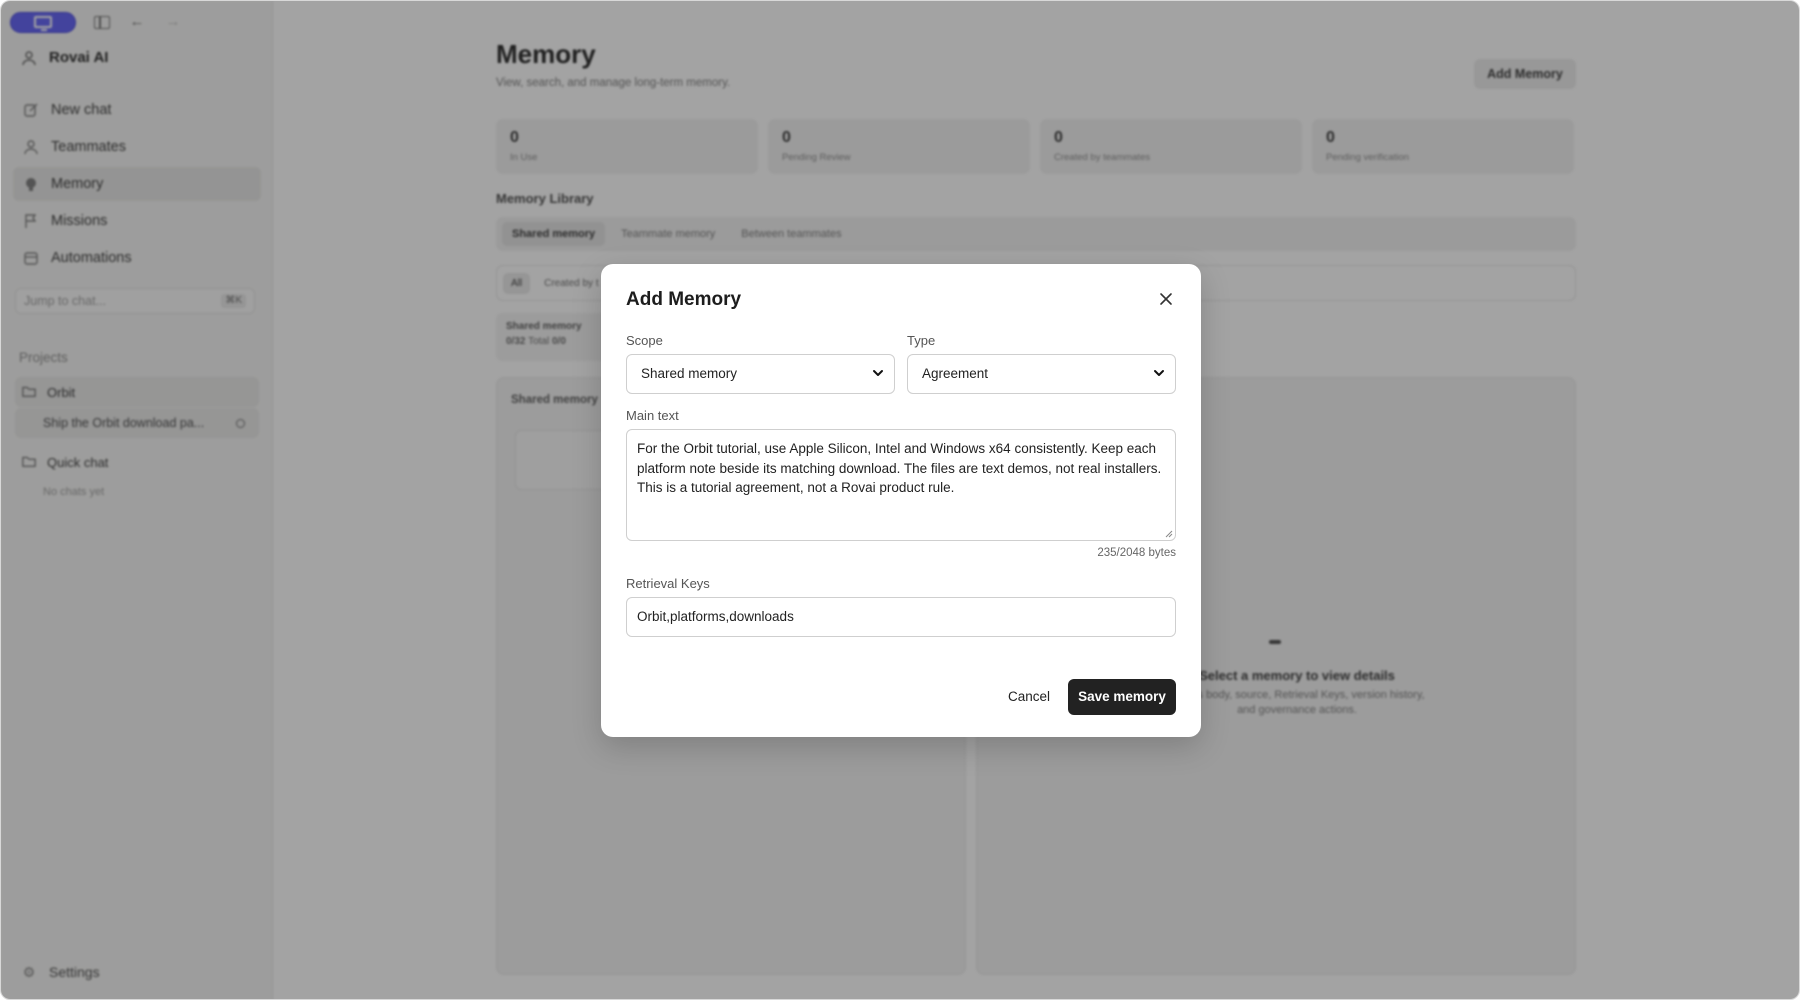  Describe the element at coordinates (955, 373) in the screenshot. I see `type-value: Agreement` at that location.